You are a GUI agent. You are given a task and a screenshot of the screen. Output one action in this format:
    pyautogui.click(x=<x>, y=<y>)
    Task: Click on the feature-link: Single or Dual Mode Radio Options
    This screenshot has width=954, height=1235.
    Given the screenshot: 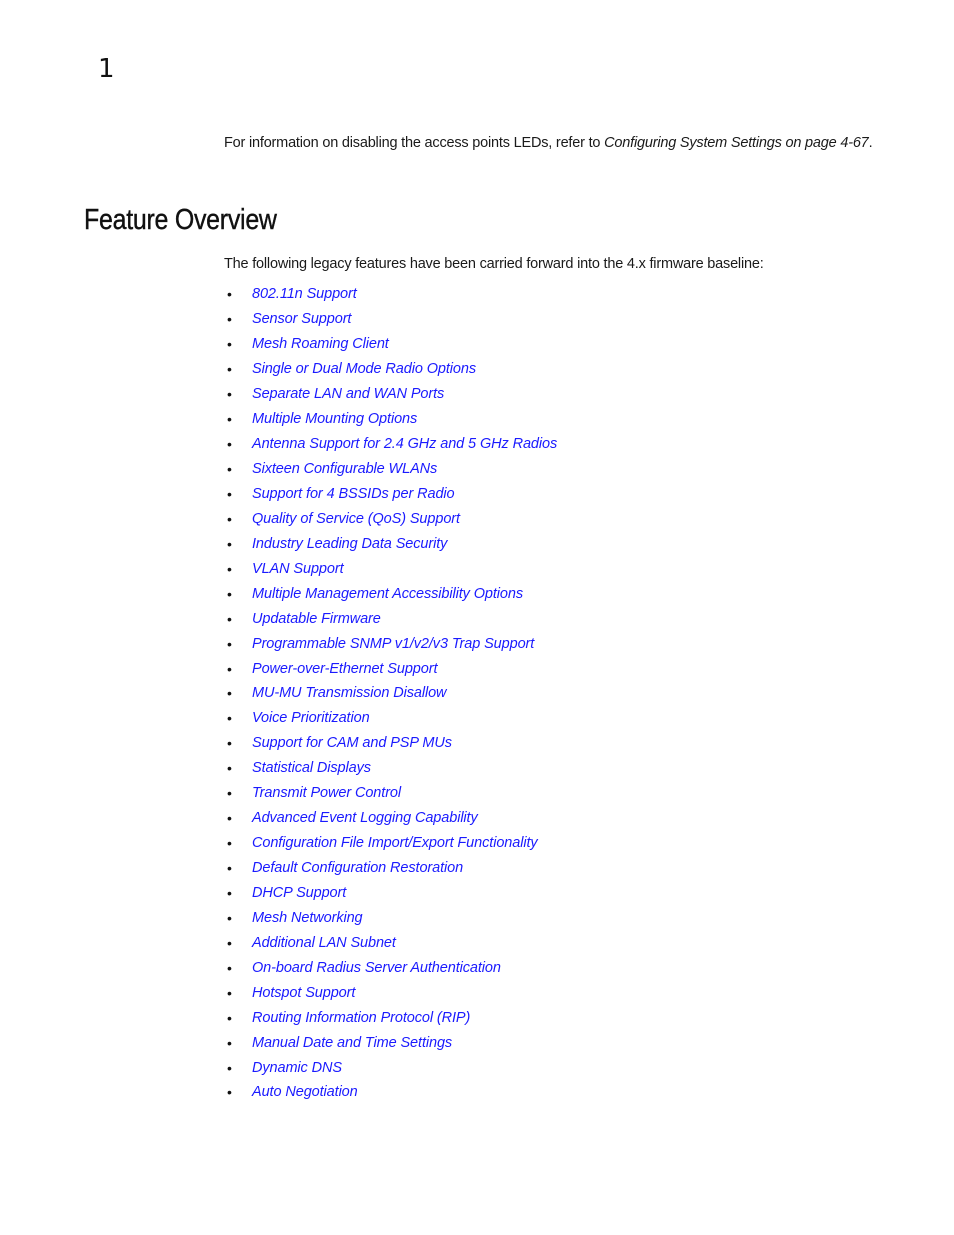 What is the action you would take?
    pyautogui.click(x=364, y=369)
    